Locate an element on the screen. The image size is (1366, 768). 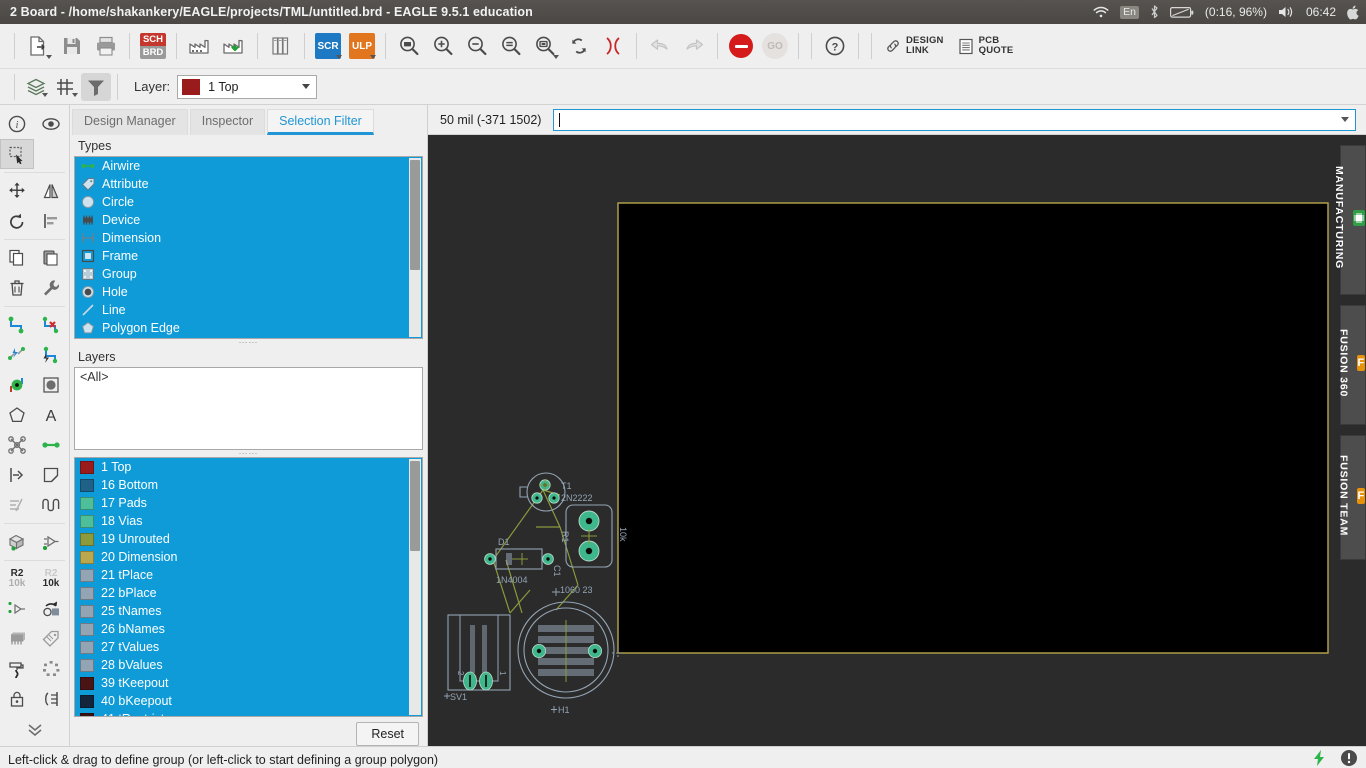
hole-tool is located at coordinates (51, 385).